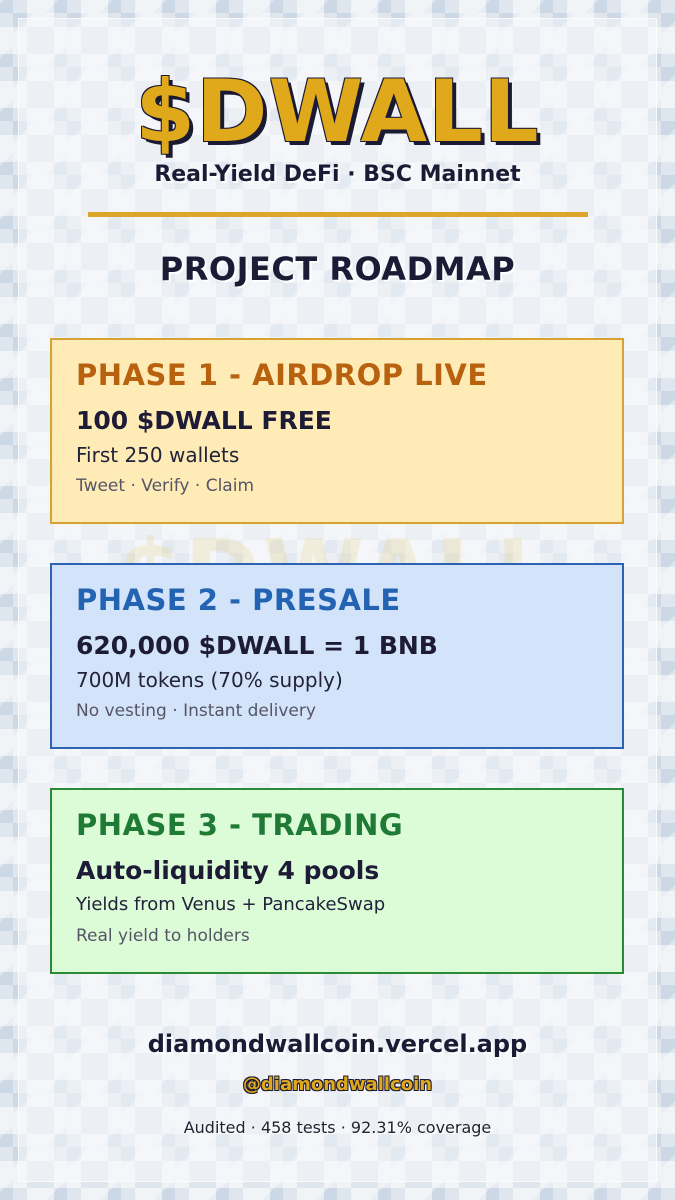  What do you see at coordinates (282, 375) in the screenshot?
I see `phase-1-title: PHASE 1 - AIRDROP LIVE` at bounding box center [282, 375].